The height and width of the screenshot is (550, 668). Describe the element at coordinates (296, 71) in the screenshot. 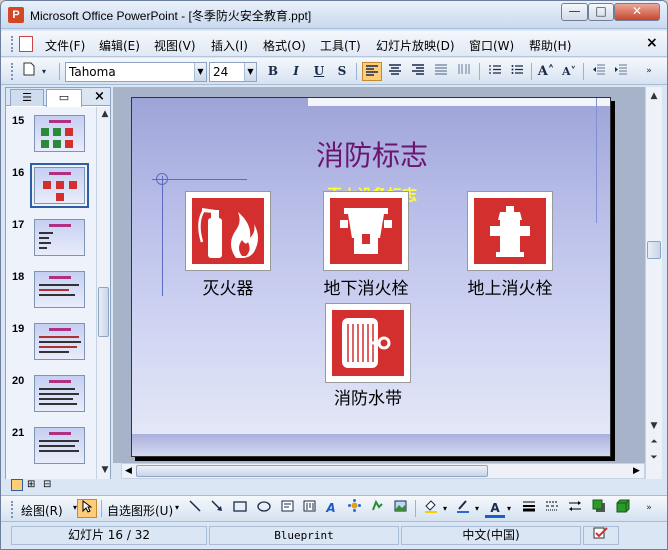

I see `italic-button: I` at that location.